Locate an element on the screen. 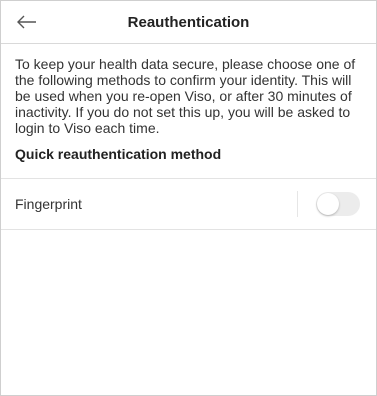 The image size is (377, 396). arrow-left-icon is located at coordinates (26, 22).